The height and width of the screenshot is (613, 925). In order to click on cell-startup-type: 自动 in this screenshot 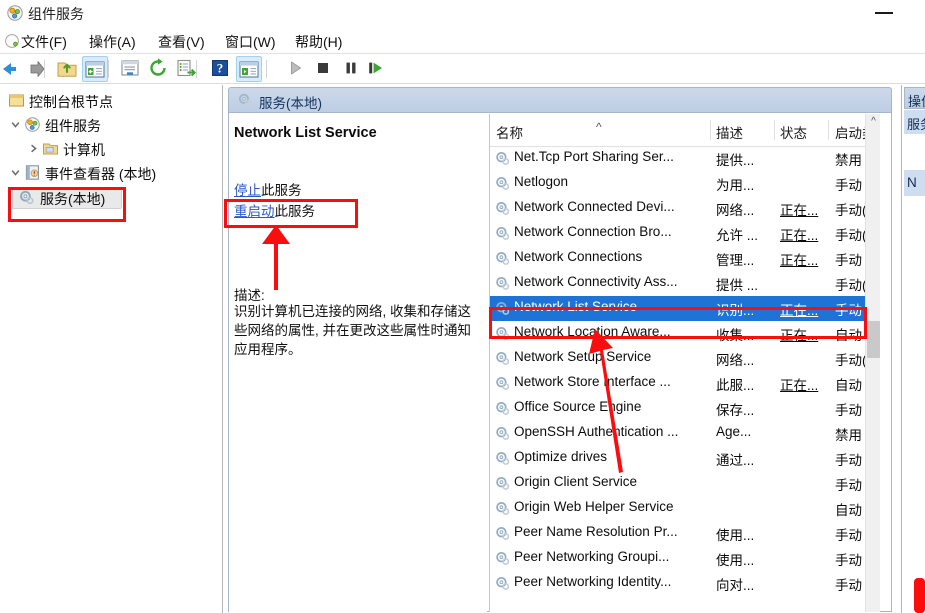, I will do `click(848, 510)`.